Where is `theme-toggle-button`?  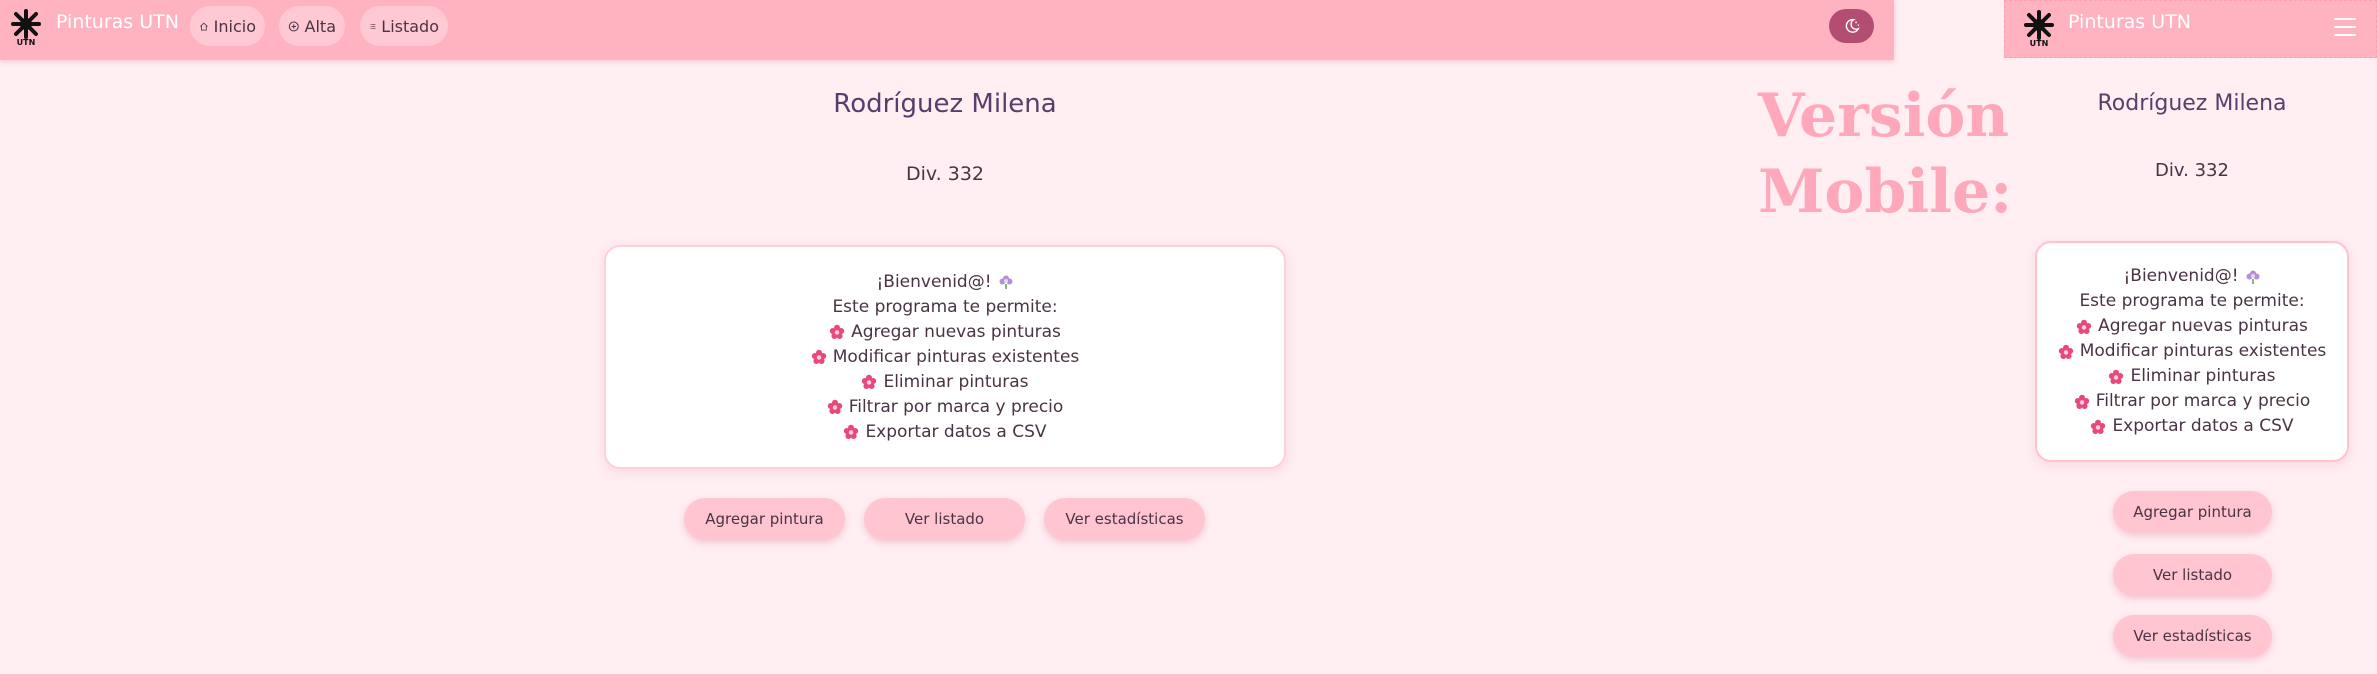 theme-toggle-button is located at coordinates (1851, 26).